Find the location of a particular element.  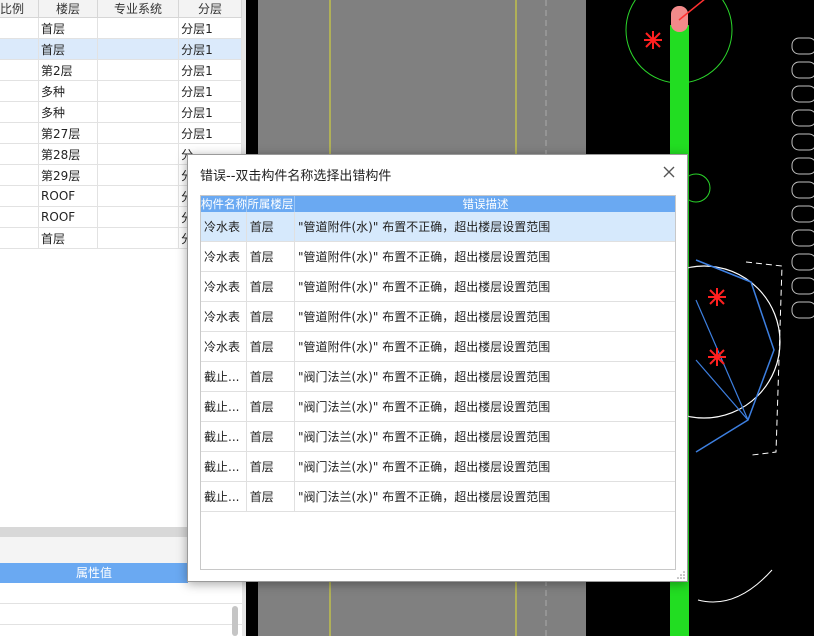

floor-row: 第2层 分层1 is located at coordinates (121, 70).